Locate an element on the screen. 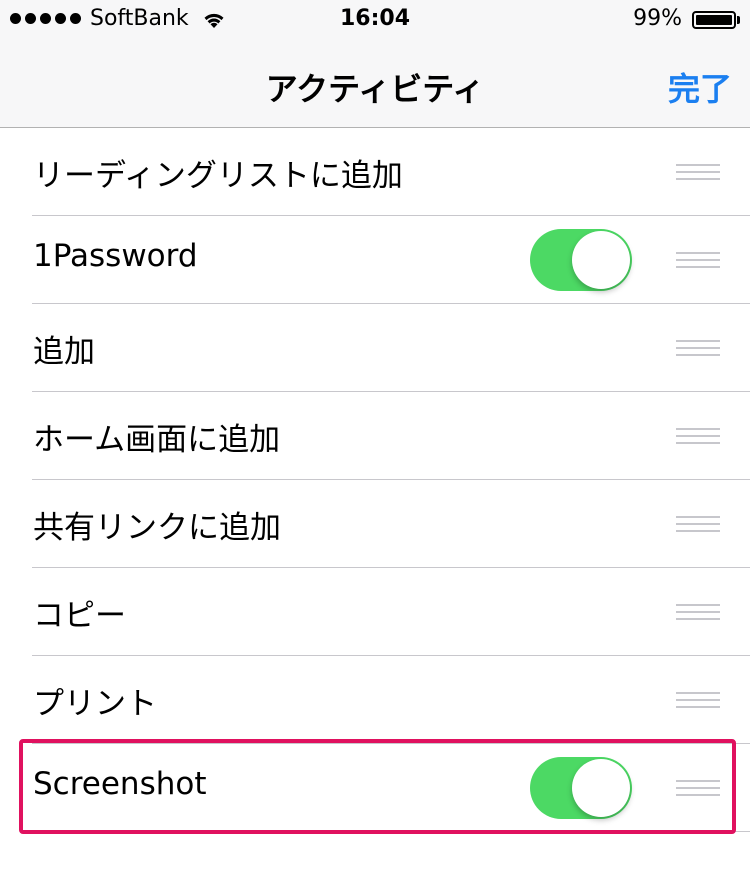  battery-icon is located at coordinates (714, 20).